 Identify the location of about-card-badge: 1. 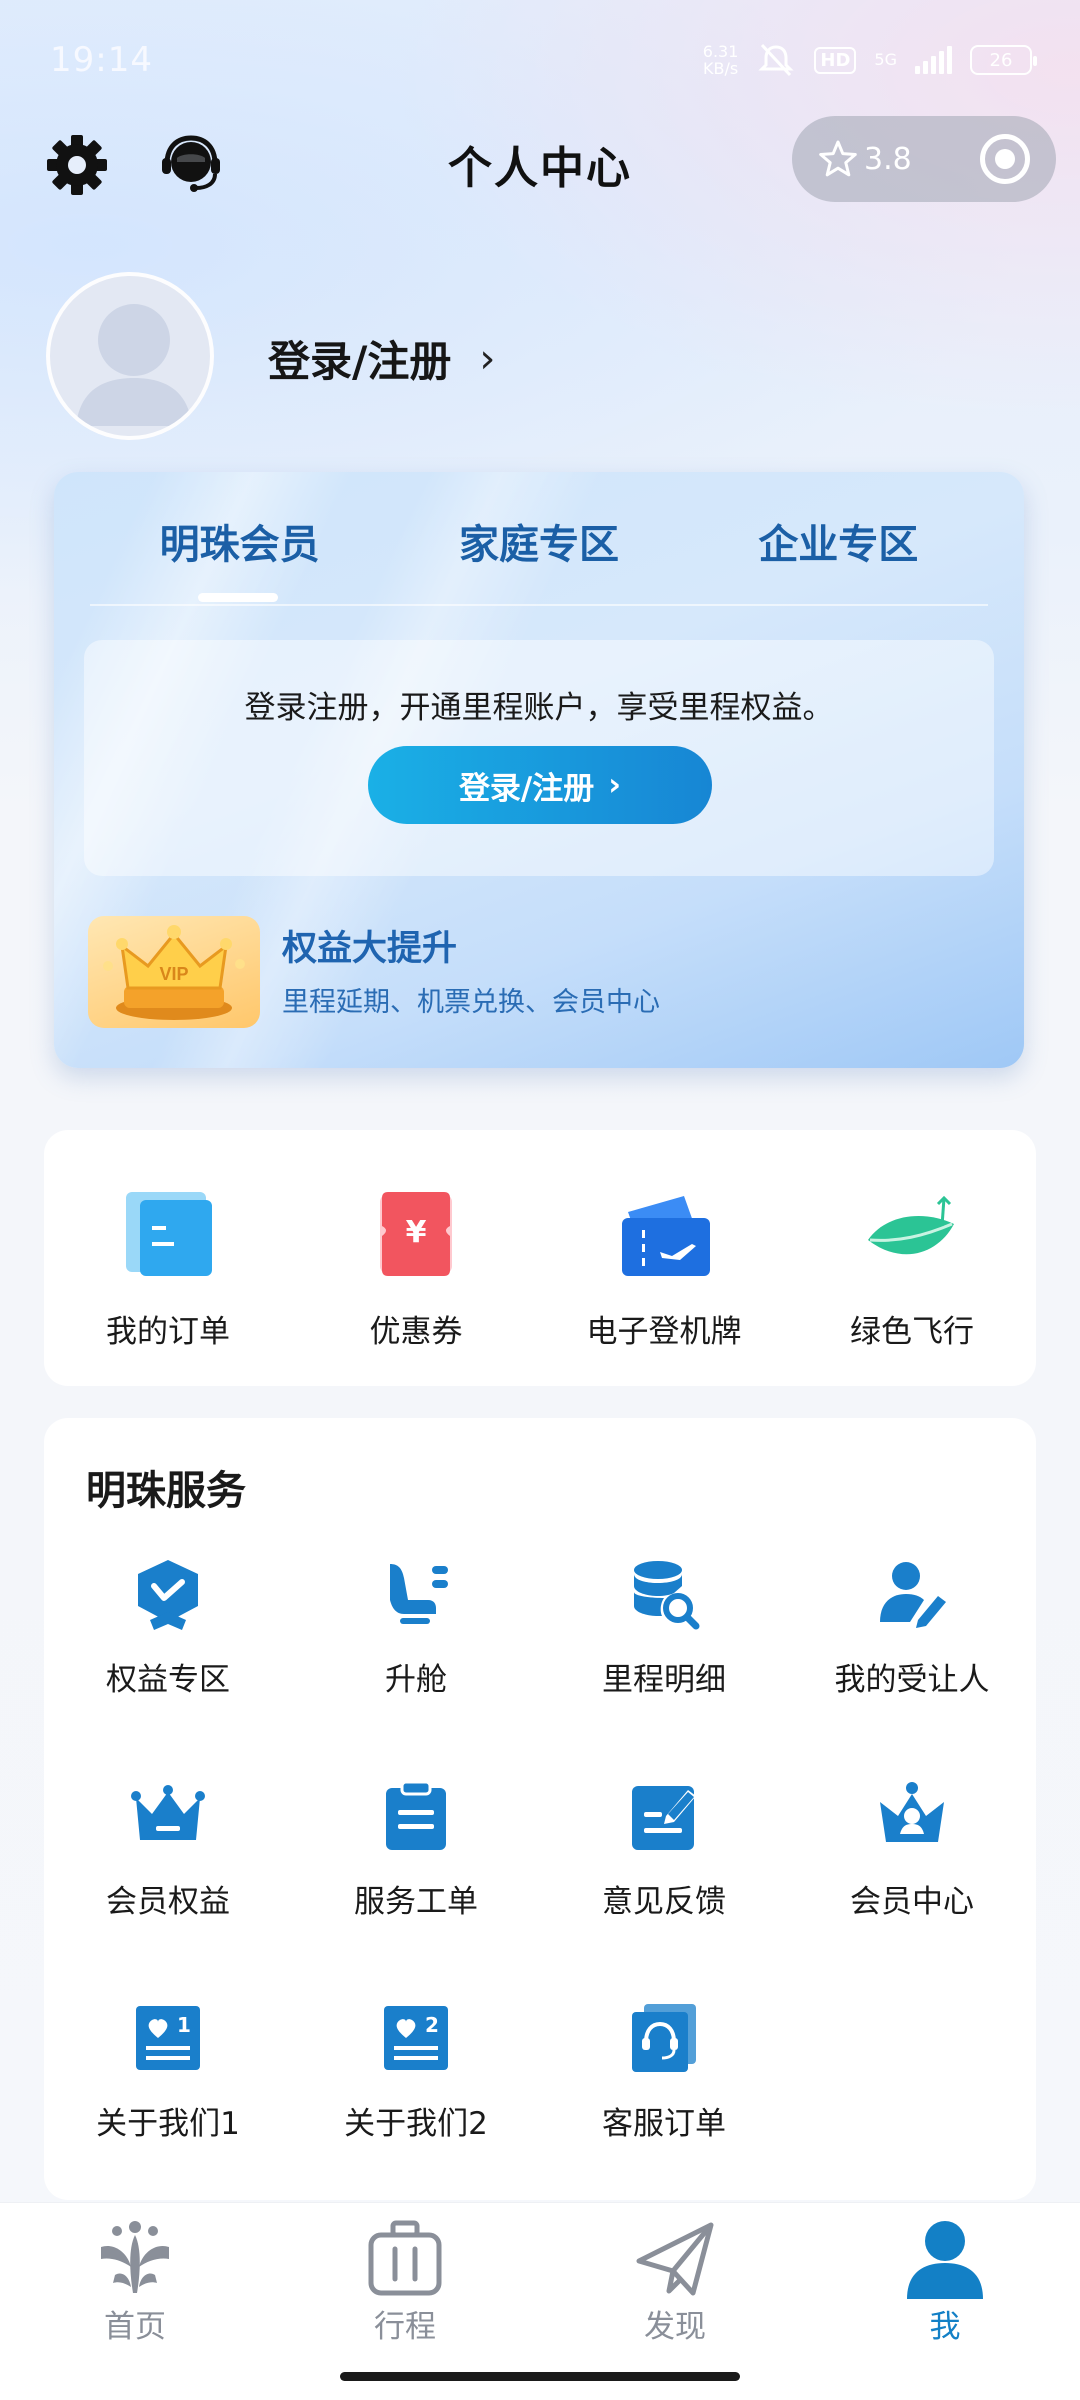
(184, 2025).